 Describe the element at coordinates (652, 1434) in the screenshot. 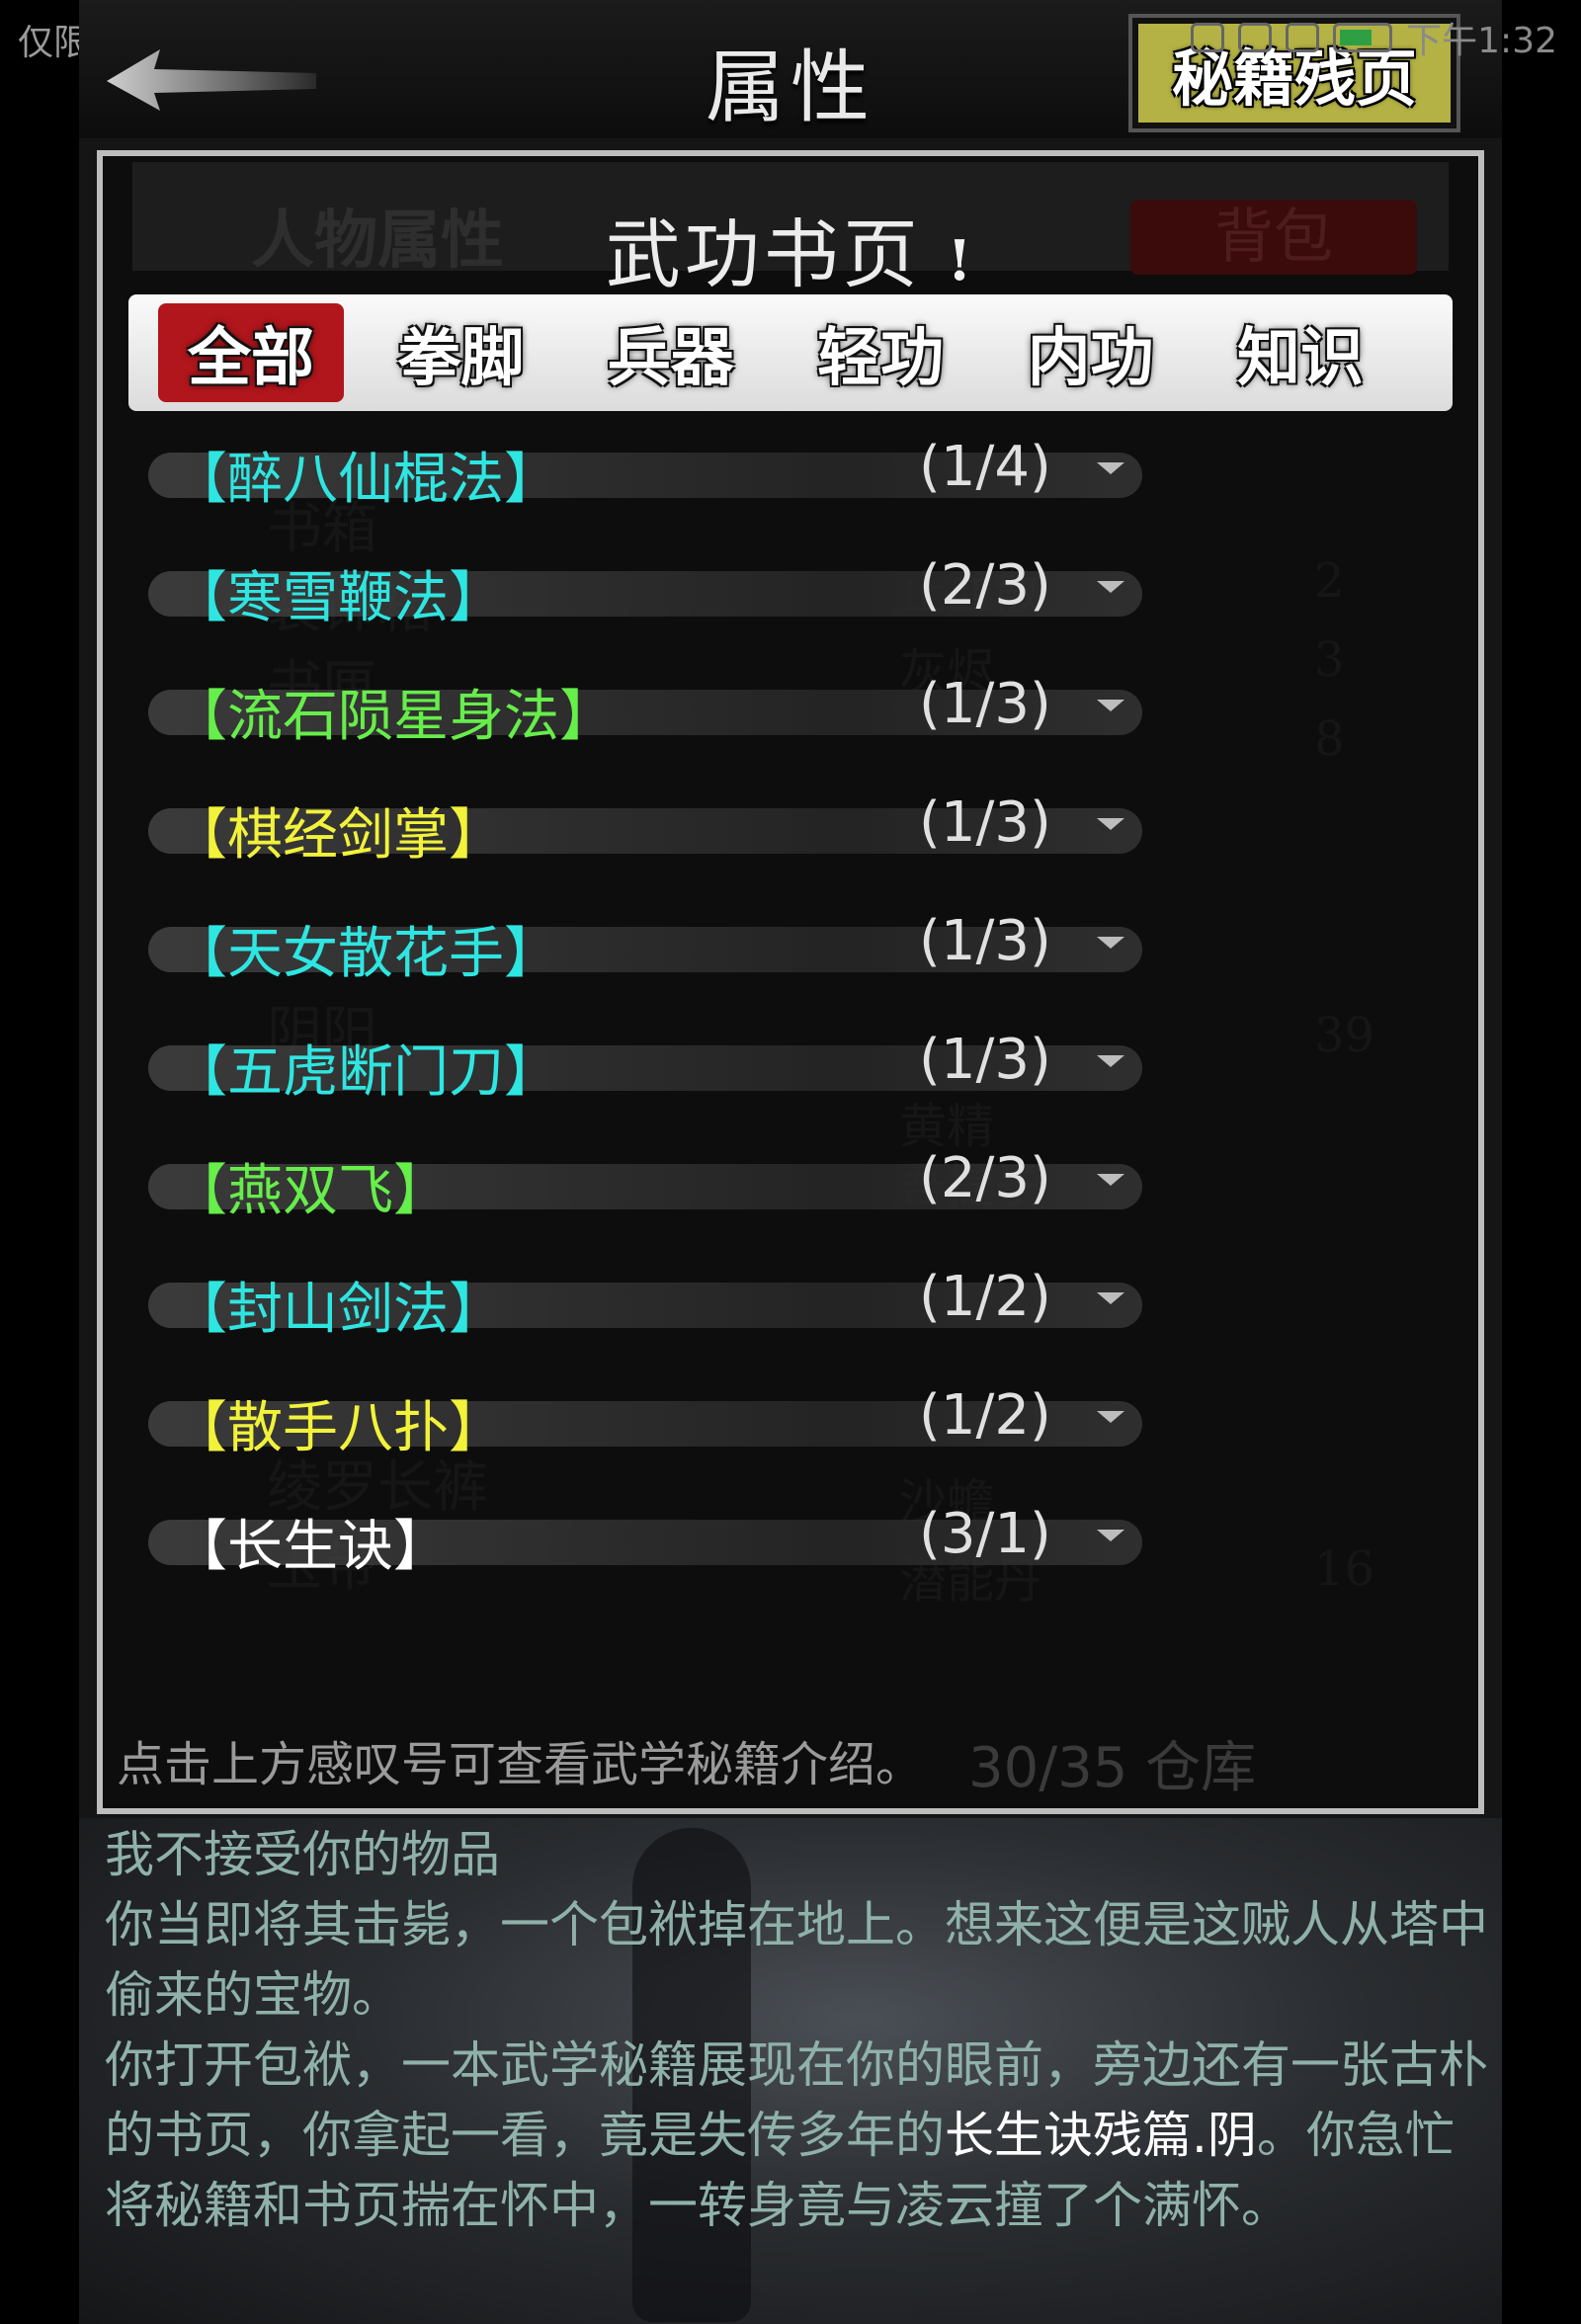

I see `list-item: 【散手八扑】 (1/2)` at that location.